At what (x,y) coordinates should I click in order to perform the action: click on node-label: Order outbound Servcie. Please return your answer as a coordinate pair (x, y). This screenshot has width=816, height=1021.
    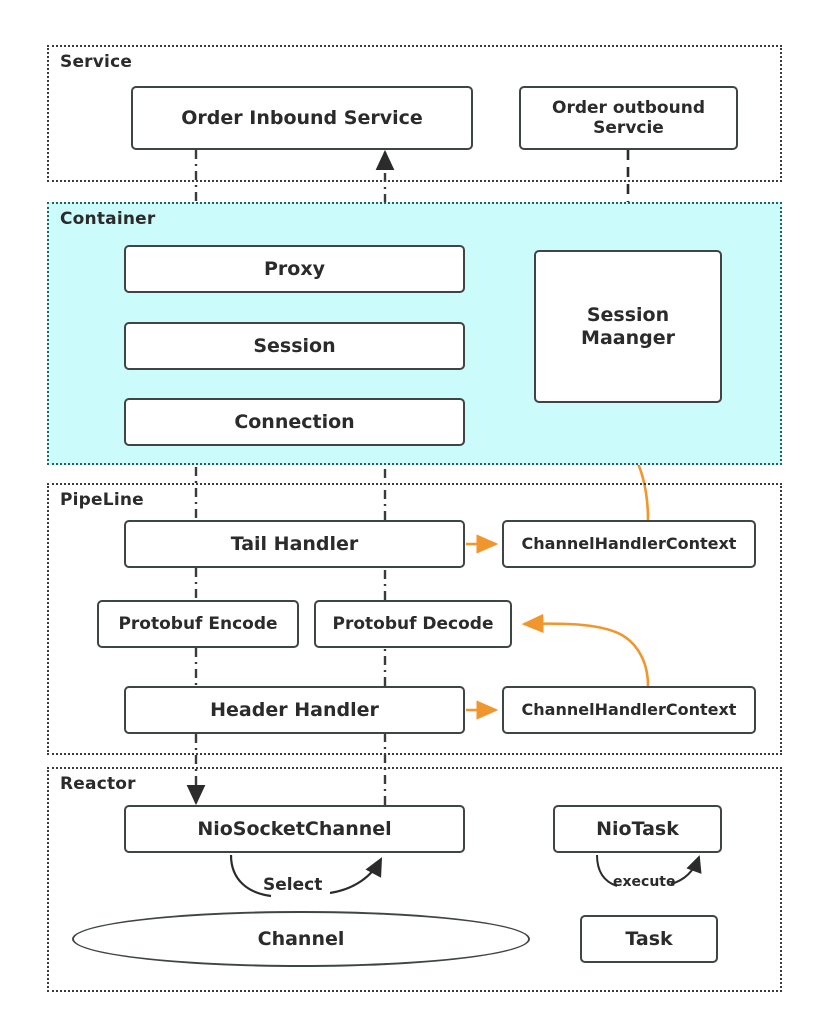
    Looking at the image, I should click on (628, 117).